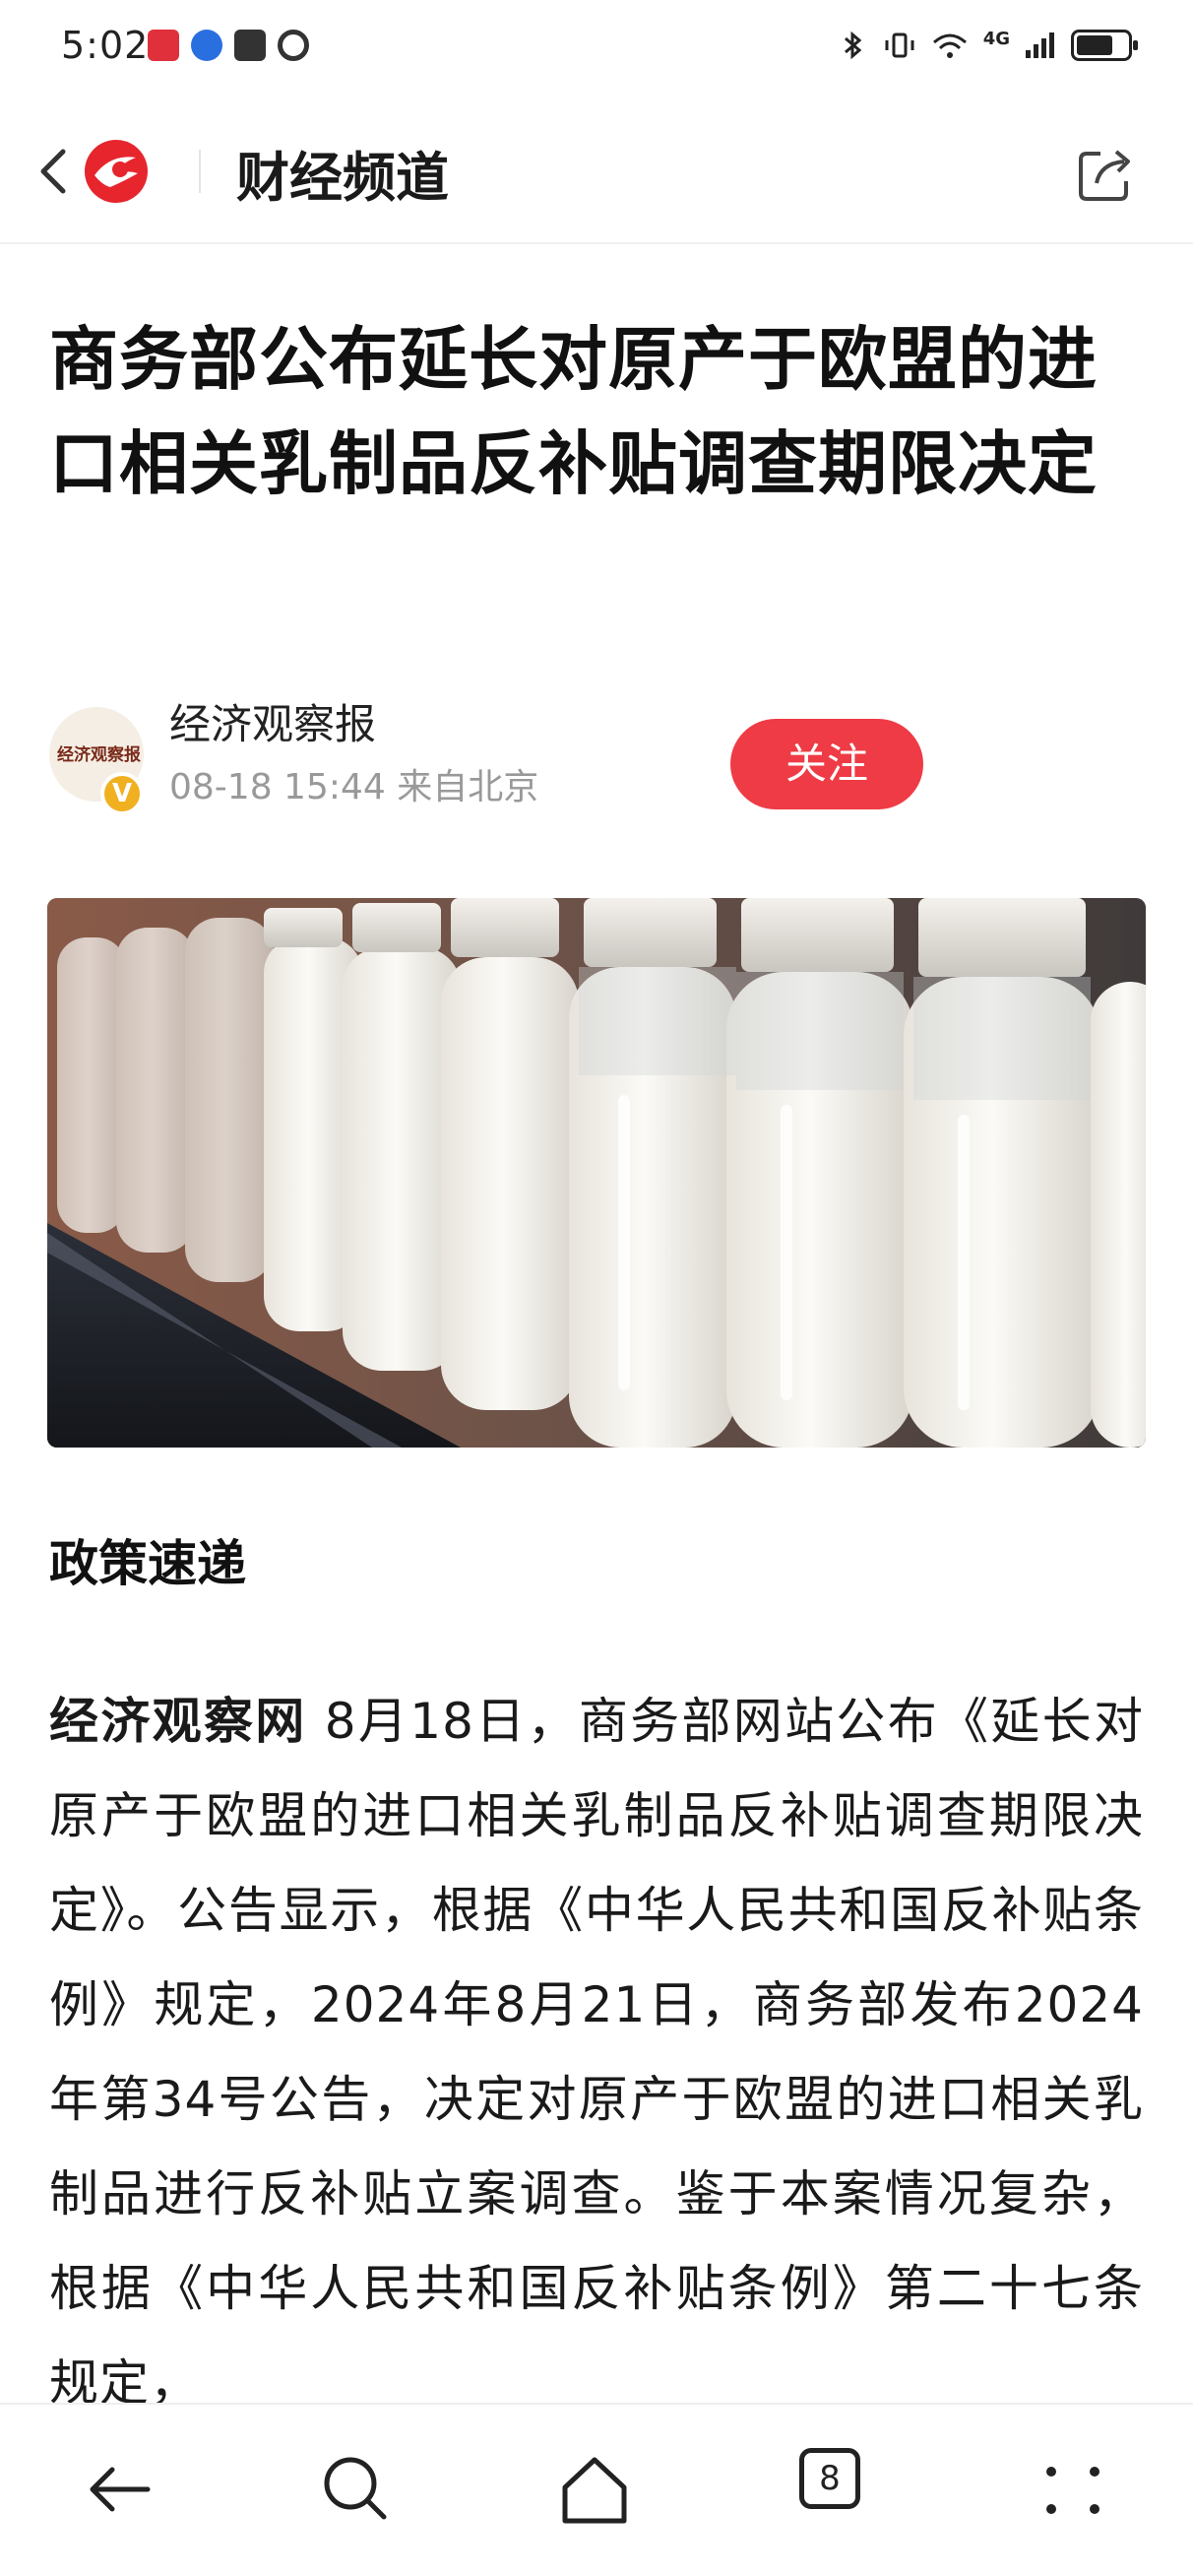  I want to click on nfc-icon, so click(250, 45).